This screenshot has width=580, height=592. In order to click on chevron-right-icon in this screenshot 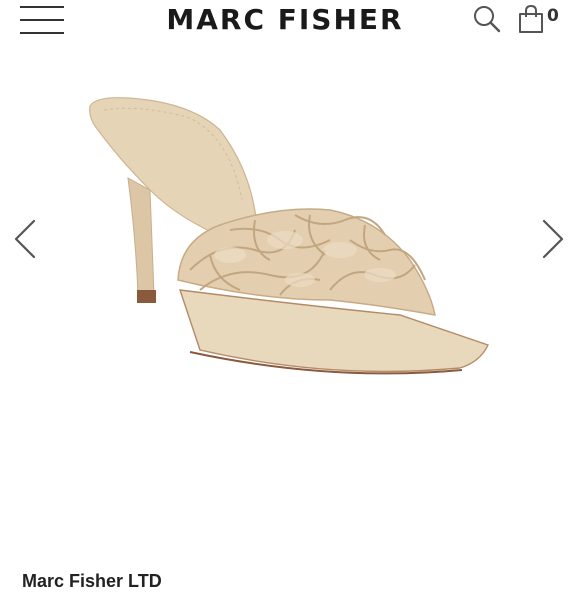, I will do `click(553, 239)`.